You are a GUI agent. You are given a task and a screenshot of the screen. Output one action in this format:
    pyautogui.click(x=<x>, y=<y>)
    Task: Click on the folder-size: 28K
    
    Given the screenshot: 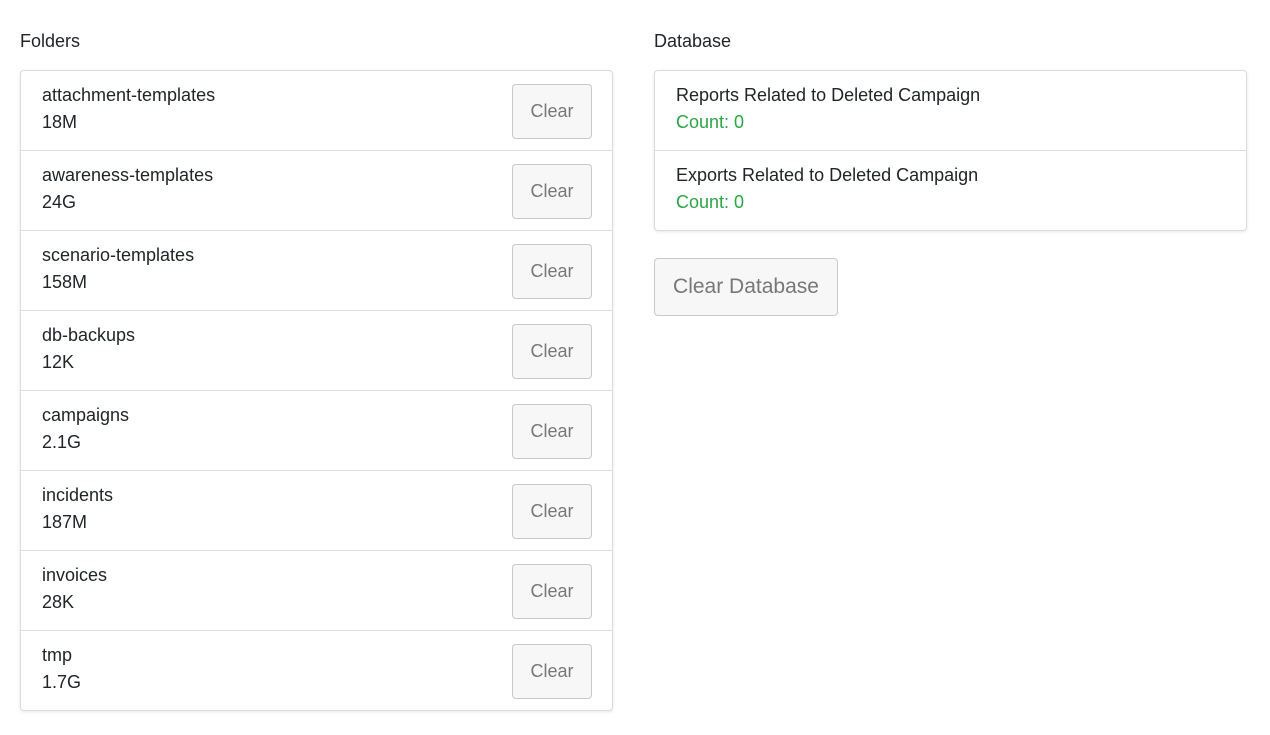 What is the action you would take?
    pyautogui.click(x=58, y=602)
    